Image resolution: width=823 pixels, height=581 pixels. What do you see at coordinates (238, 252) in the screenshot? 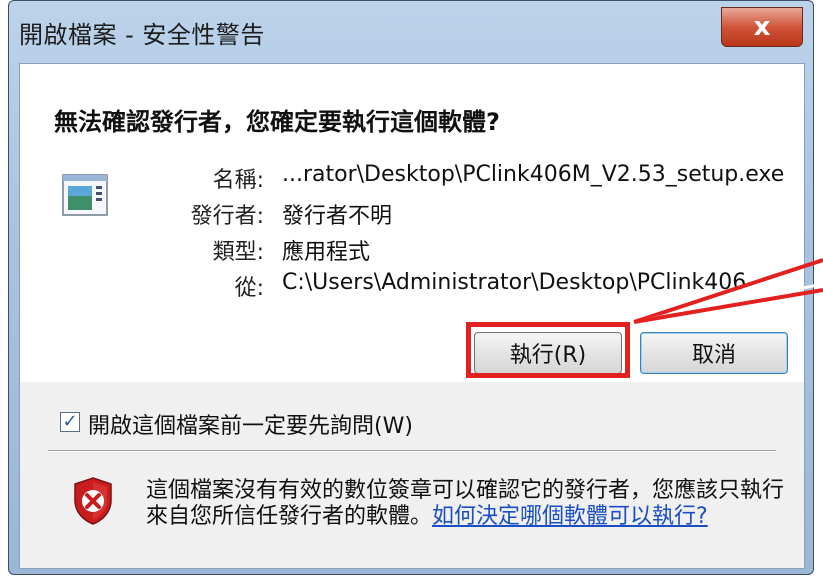
I see `field-label-type: 類型:` at bounding box center [238, 252].